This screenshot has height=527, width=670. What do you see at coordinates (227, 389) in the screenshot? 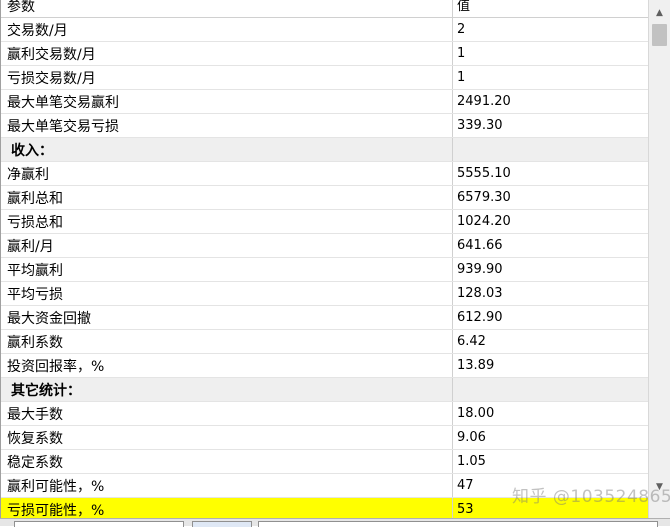
I see `section-label: 其它统计：` at bounding box center [227, 389].